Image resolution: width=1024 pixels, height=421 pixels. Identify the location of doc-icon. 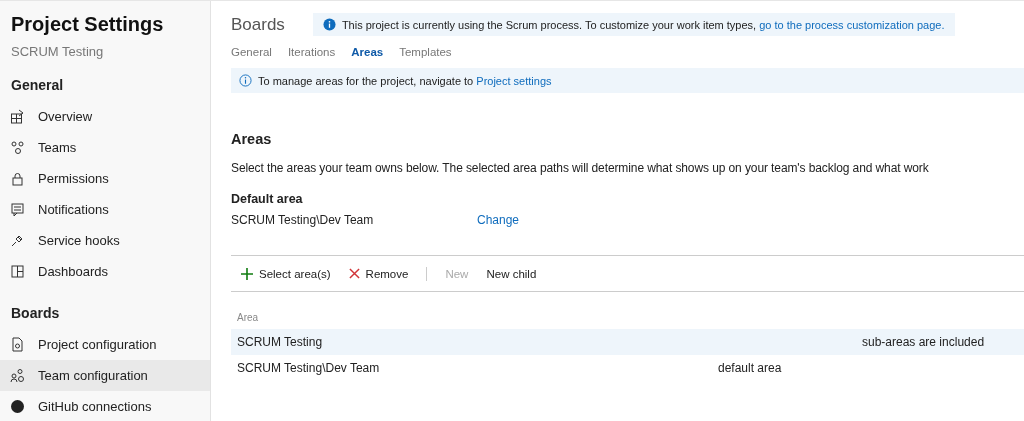
(17, 344).